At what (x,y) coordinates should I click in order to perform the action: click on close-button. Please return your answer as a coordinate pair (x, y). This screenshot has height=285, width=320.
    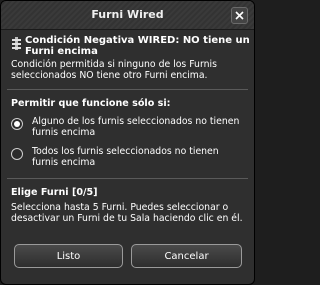
    Looking at the image, I should click on (239, 15).